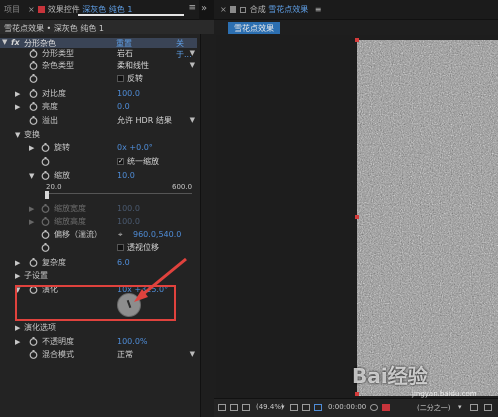 The image size is (498, 417). What do you see at coordinates (135, 148) in the screenshot?
I see `rotation-value: 0x +0.0°` at bounding box center [135, 148].